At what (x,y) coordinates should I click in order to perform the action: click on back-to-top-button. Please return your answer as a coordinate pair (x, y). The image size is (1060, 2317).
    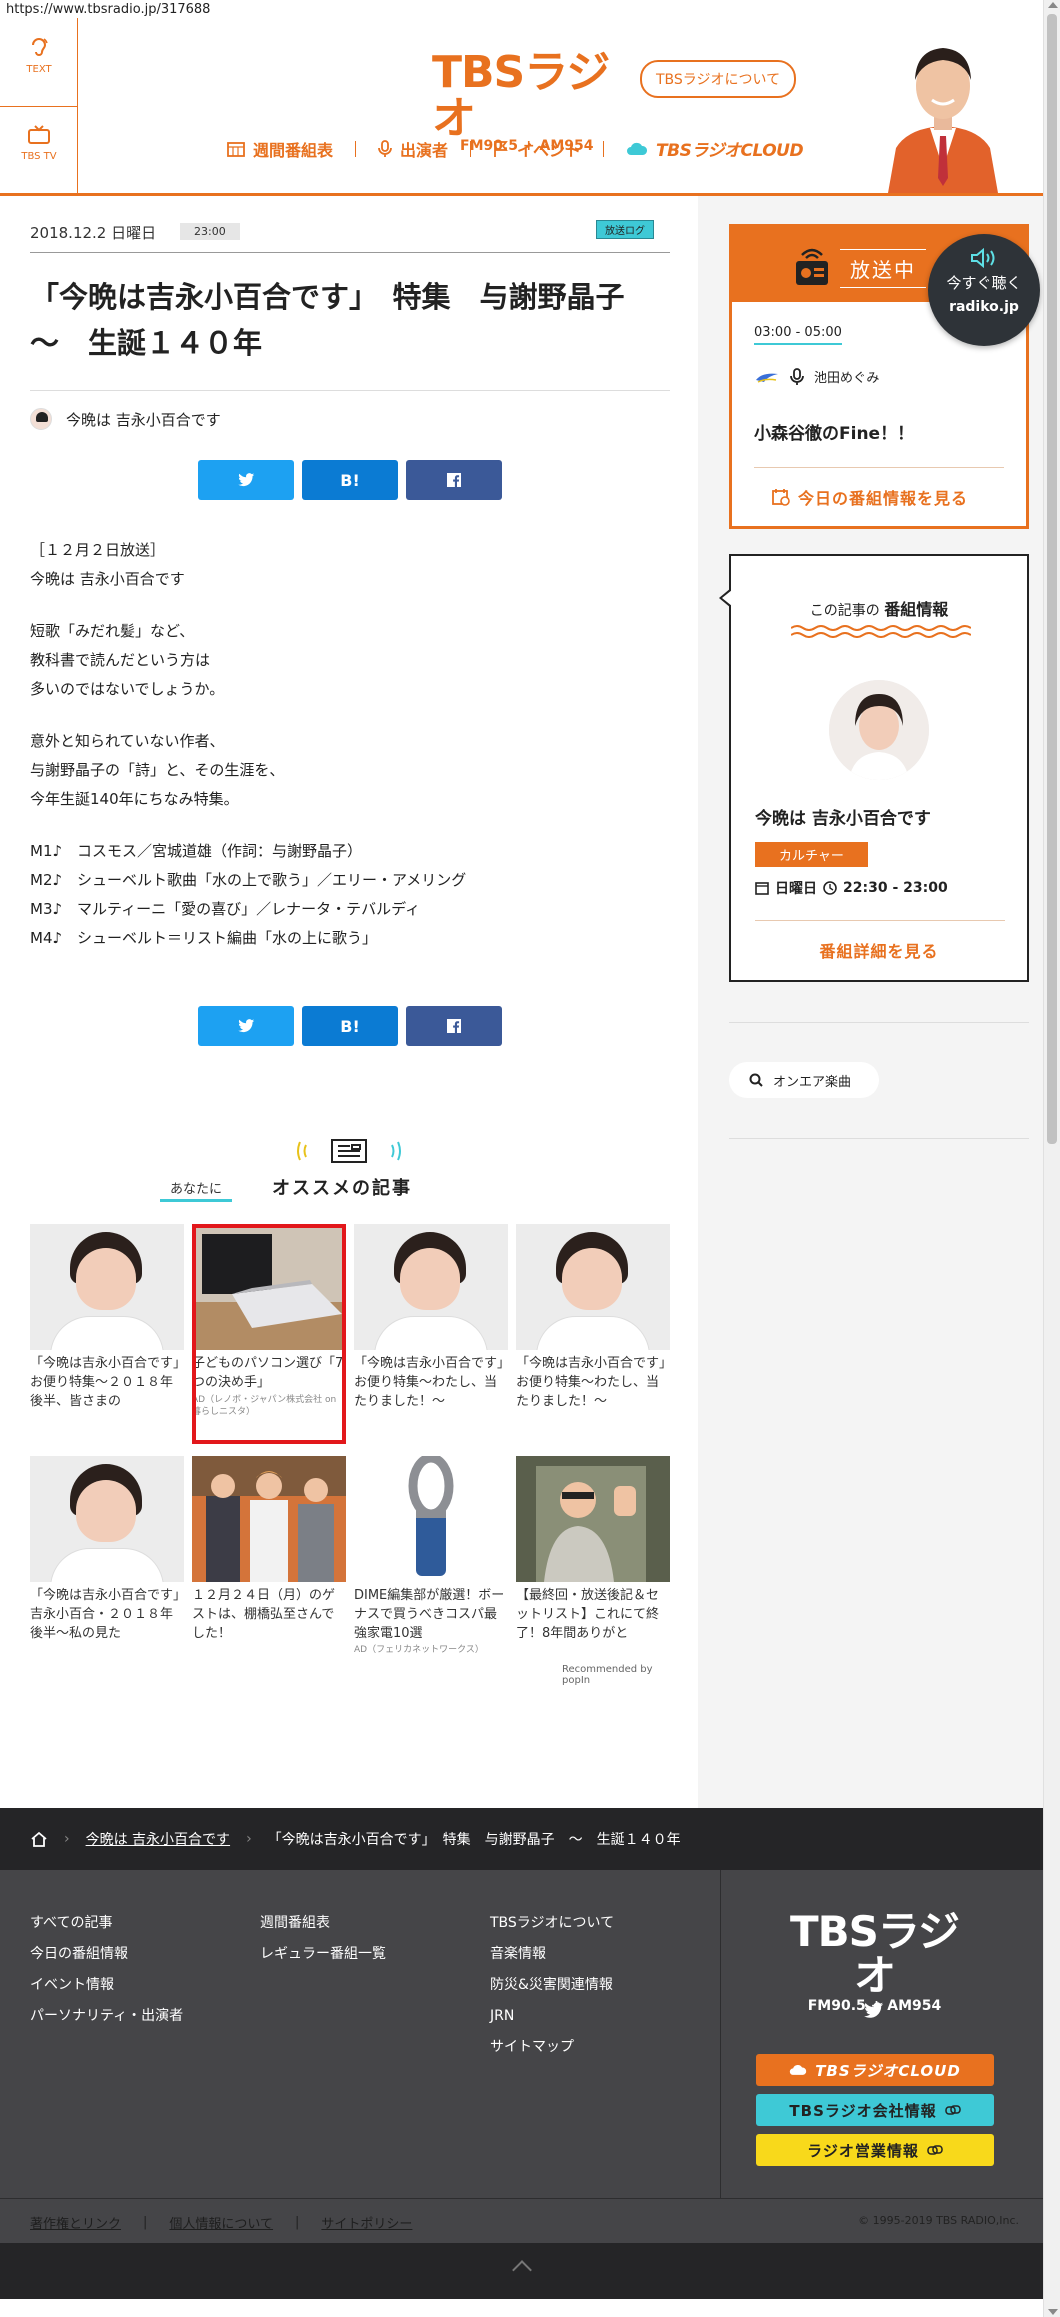
    Looking at the image, I should click on (521, 2271).